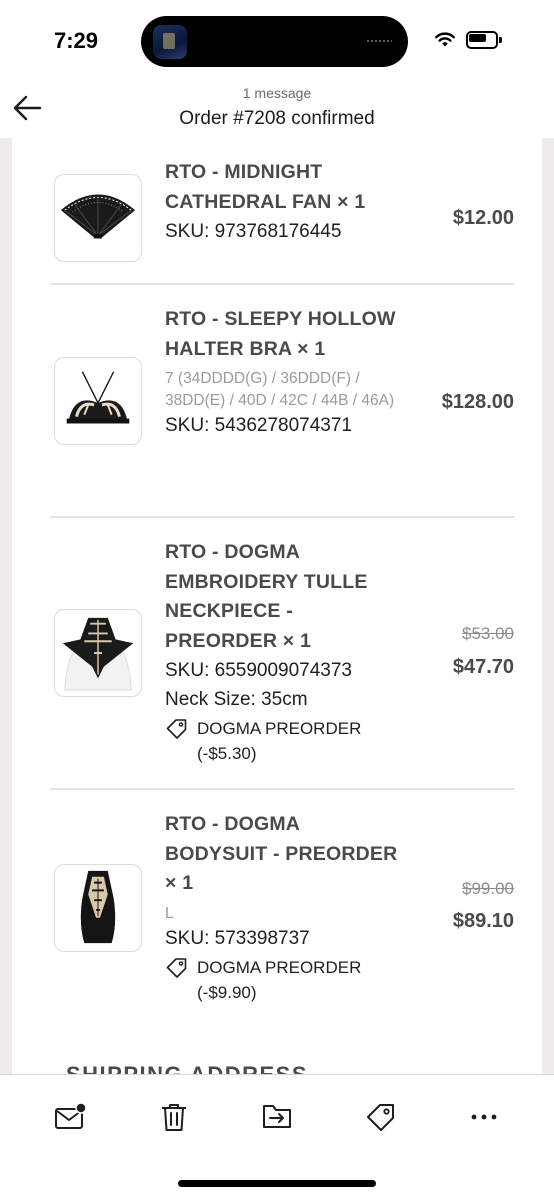  I want to click on item-original-price: $99.00, so click(488, 888).